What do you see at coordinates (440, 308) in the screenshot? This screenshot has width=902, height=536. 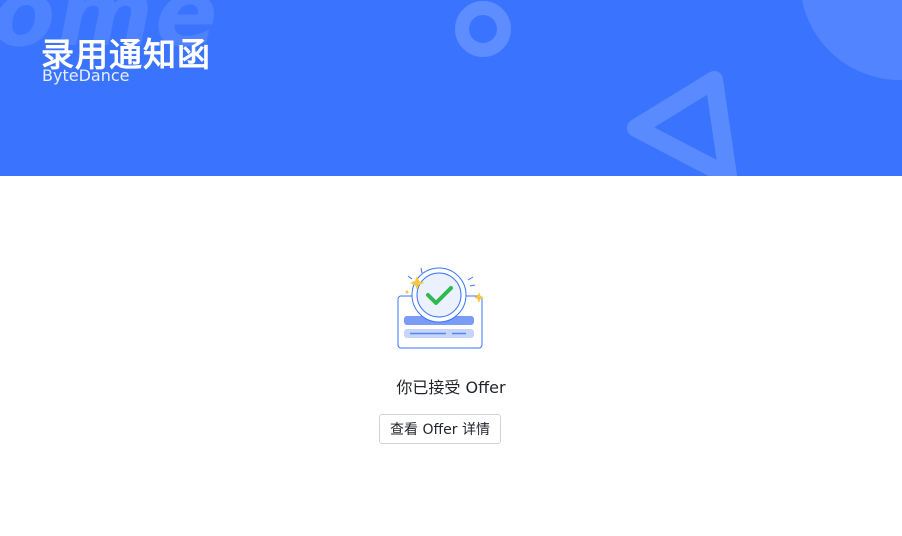 I see `offer-accepted-illustration` at bounding box center [440, 308].